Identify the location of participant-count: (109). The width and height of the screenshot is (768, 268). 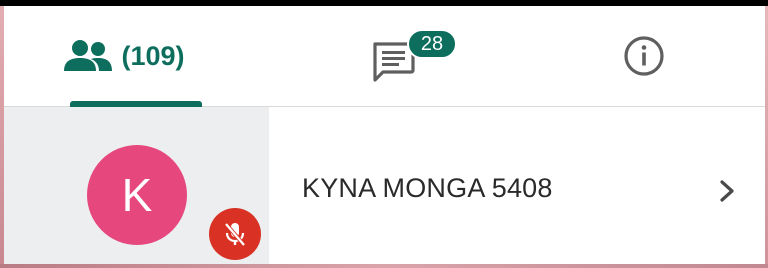
(153, 55).